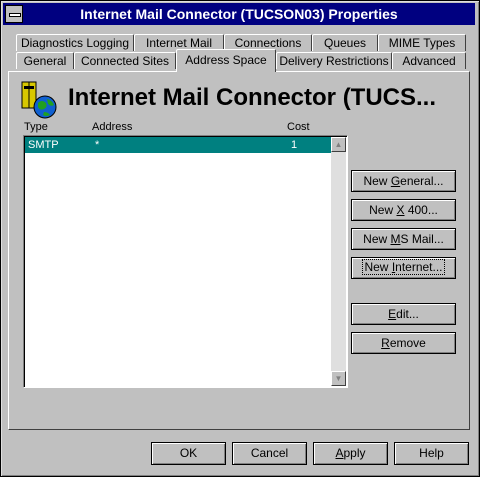 The image size is (480, 477). I want to click on ok-button: OK, so click(188, 453).